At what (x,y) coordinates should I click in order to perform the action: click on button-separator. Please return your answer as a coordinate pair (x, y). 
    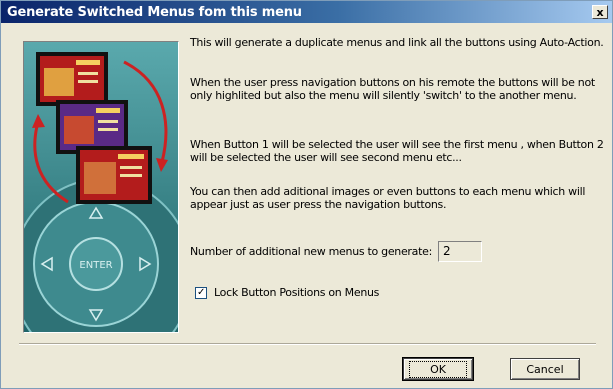
    Looking at the image, I should click on (307, 344).